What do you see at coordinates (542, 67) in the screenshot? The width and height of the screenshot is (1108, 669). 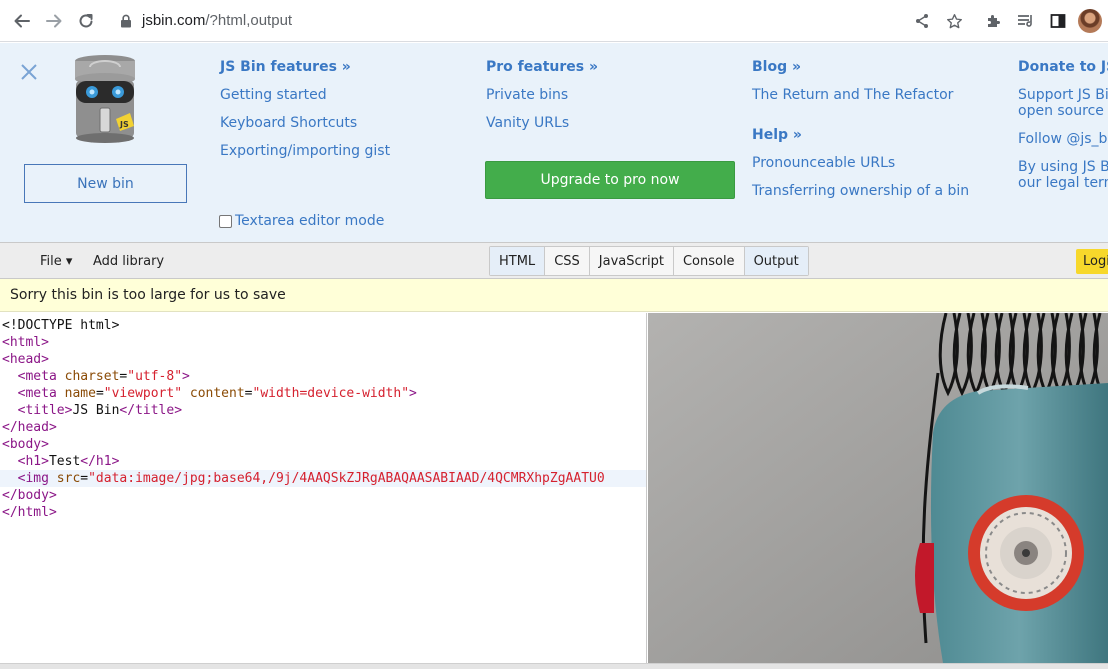 I see `pro-features-link: Pro features »` at bounding box center [542, 67].